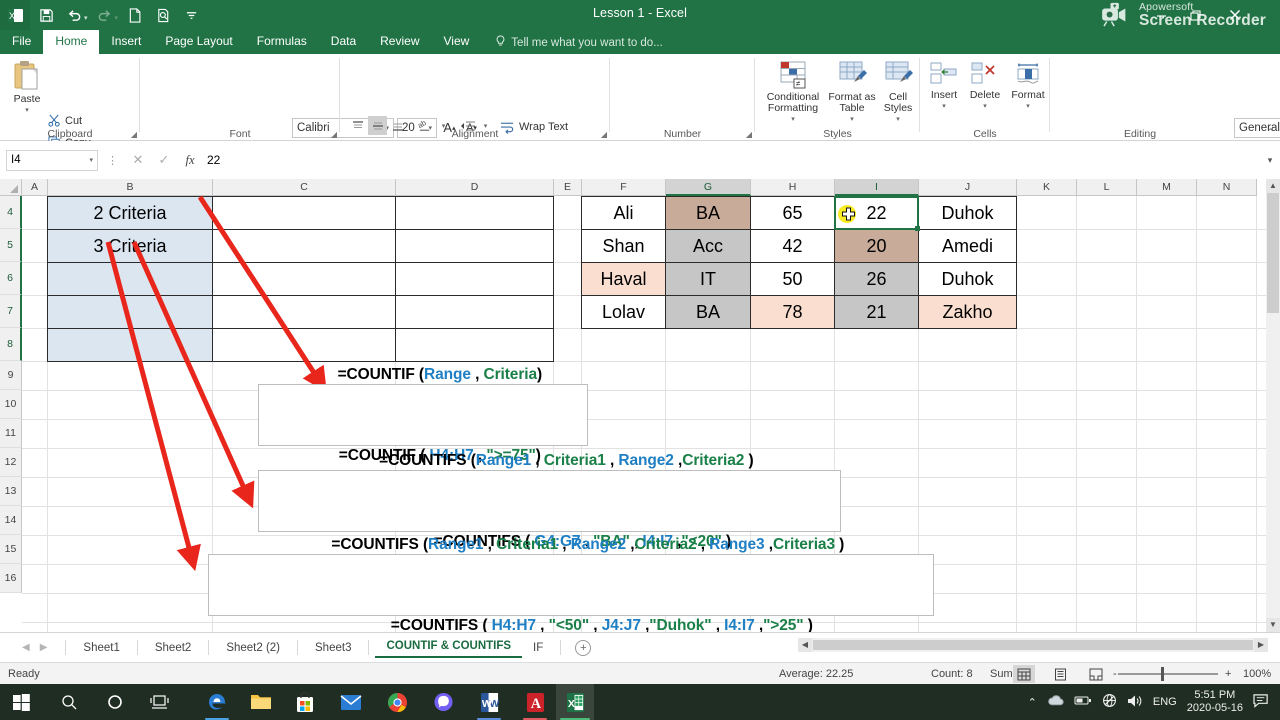 This screenshot has width=1280, height=720. Describe the element at coordinates (173, 648) in the screenshot. I see `sheet-tab-sheet2: Sheet2` at that location.